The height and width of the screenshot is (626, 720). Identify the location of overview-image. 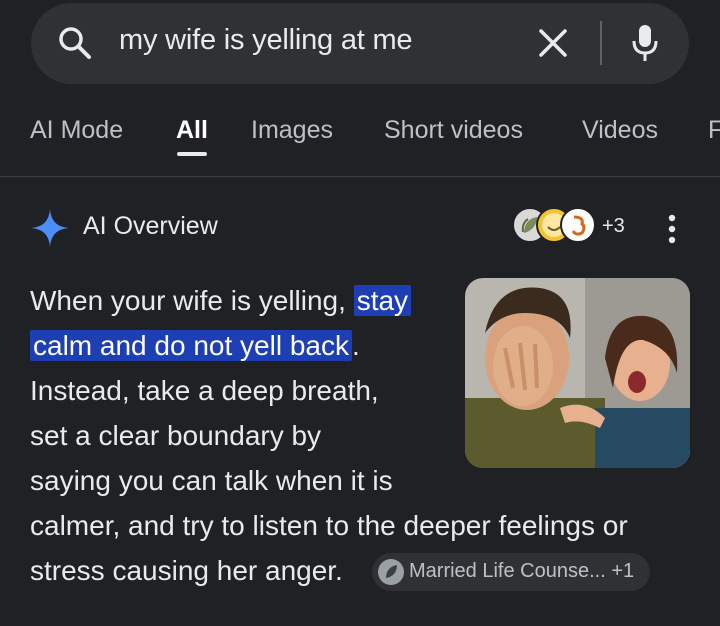
(577, 373).